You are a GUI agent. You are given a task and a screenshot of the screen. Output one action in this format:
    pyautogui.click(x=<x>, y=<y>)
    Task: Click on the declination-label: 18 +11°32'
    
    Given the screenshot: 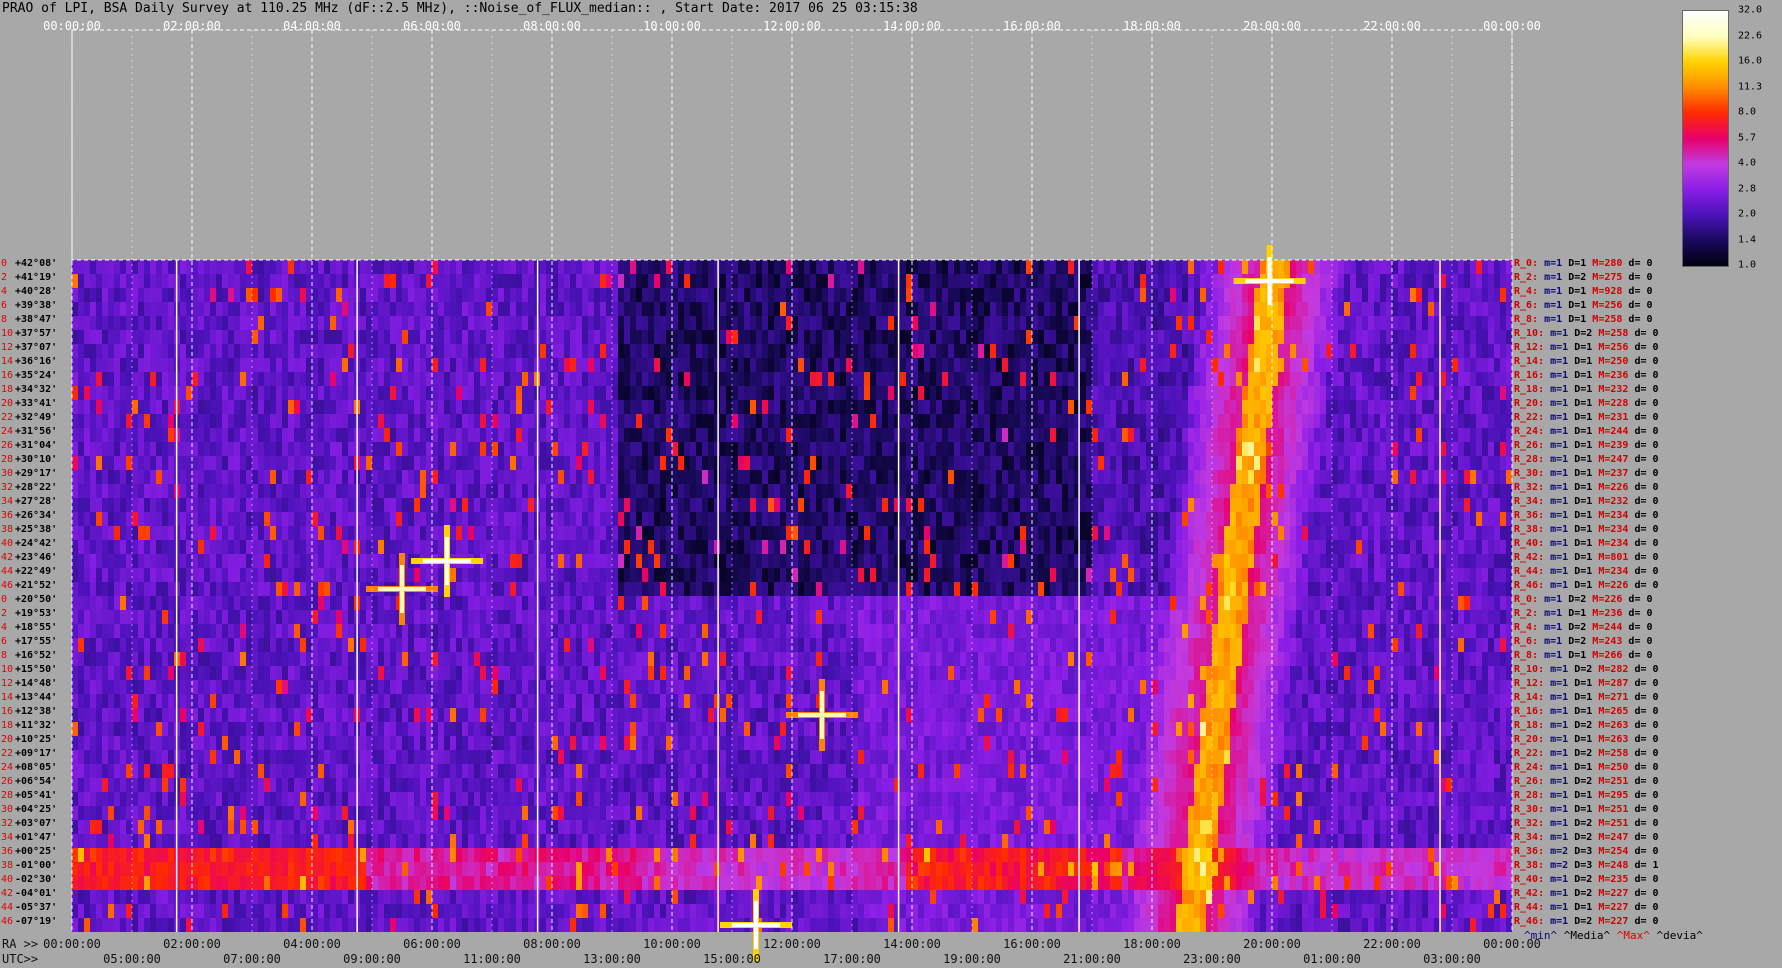 What is the action you would take?
    pyautogui.click(x=29, y=727)
    